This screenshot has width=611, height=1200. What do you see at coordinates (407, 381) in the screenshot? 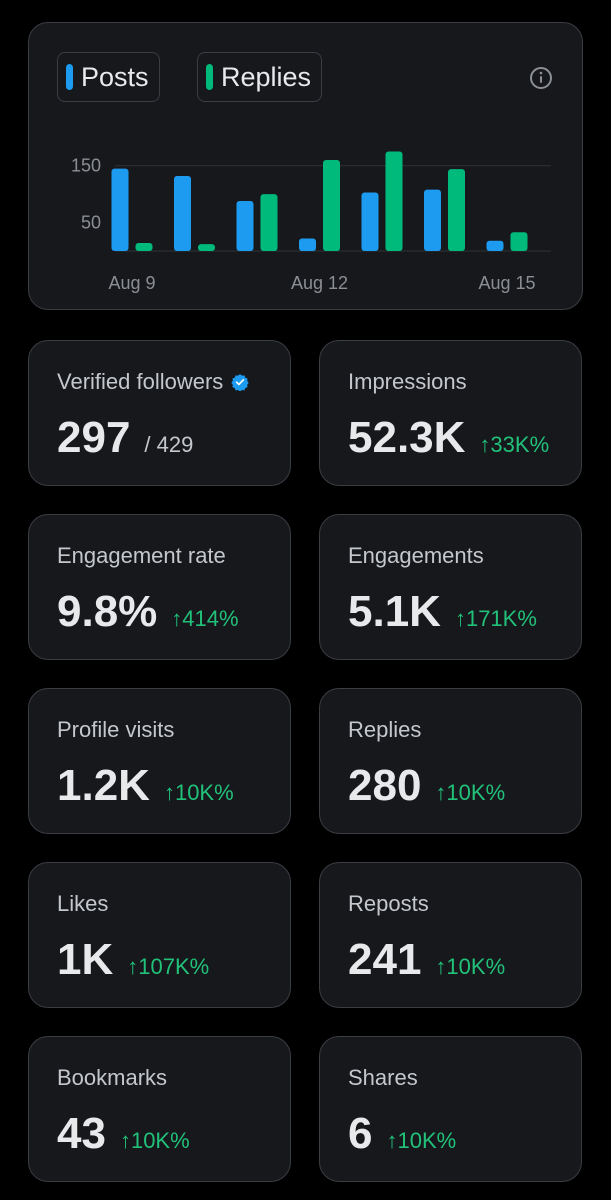
I see `impressions-label: Impressions` at bounding box center [407, 381].